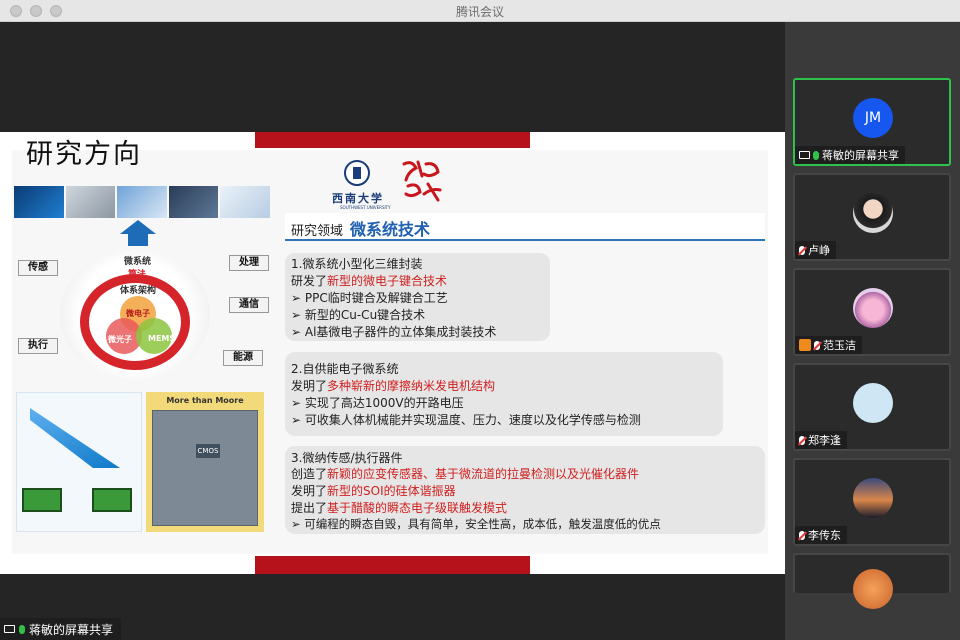  What do you see at coordinates (465, 474) in the screenshot?
I see `section-3-line-1: 创造了新颖的应变传感器、基于微流道的拉曼检测以及光催化器件` at bounding box center [465, 474].